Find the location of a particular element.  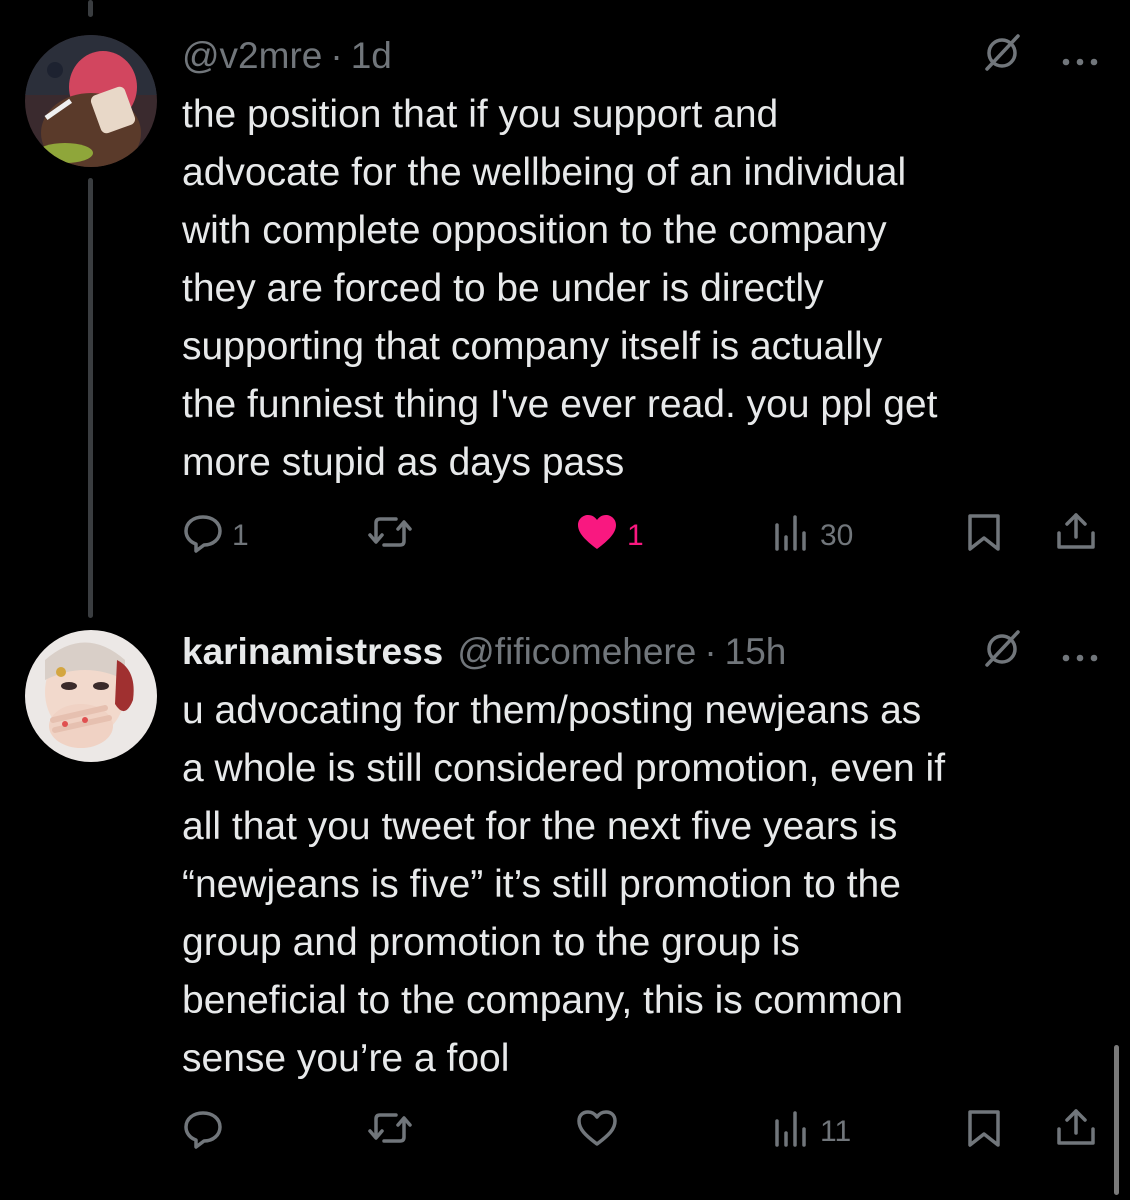

action-bar: 1 1 30 is located at coordinates (642, 536).